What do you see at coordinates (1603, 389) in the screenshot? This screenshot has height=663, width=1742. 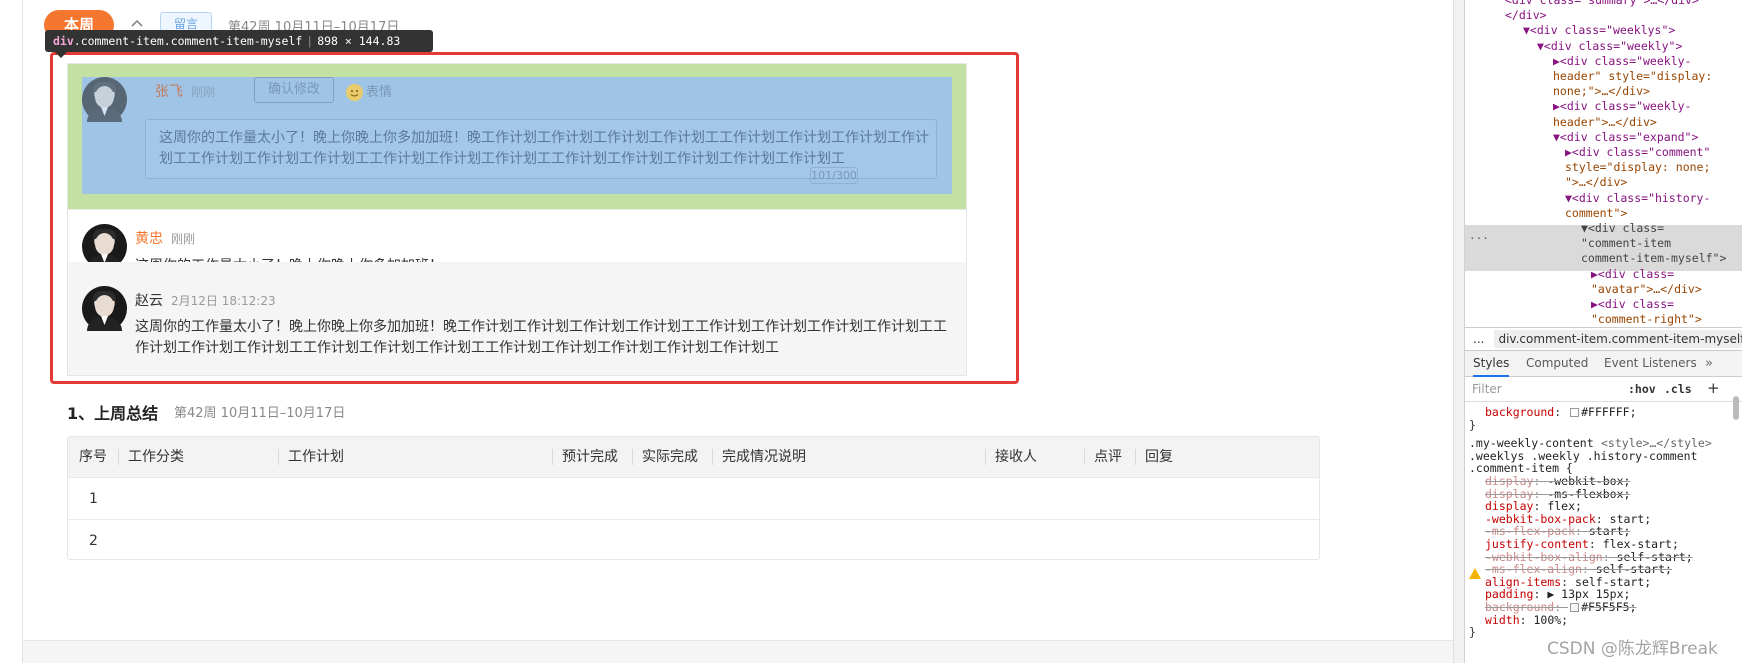 I see `styles-filter-bar: Filter :hov .cls +` at bounding box center [1603, 389].